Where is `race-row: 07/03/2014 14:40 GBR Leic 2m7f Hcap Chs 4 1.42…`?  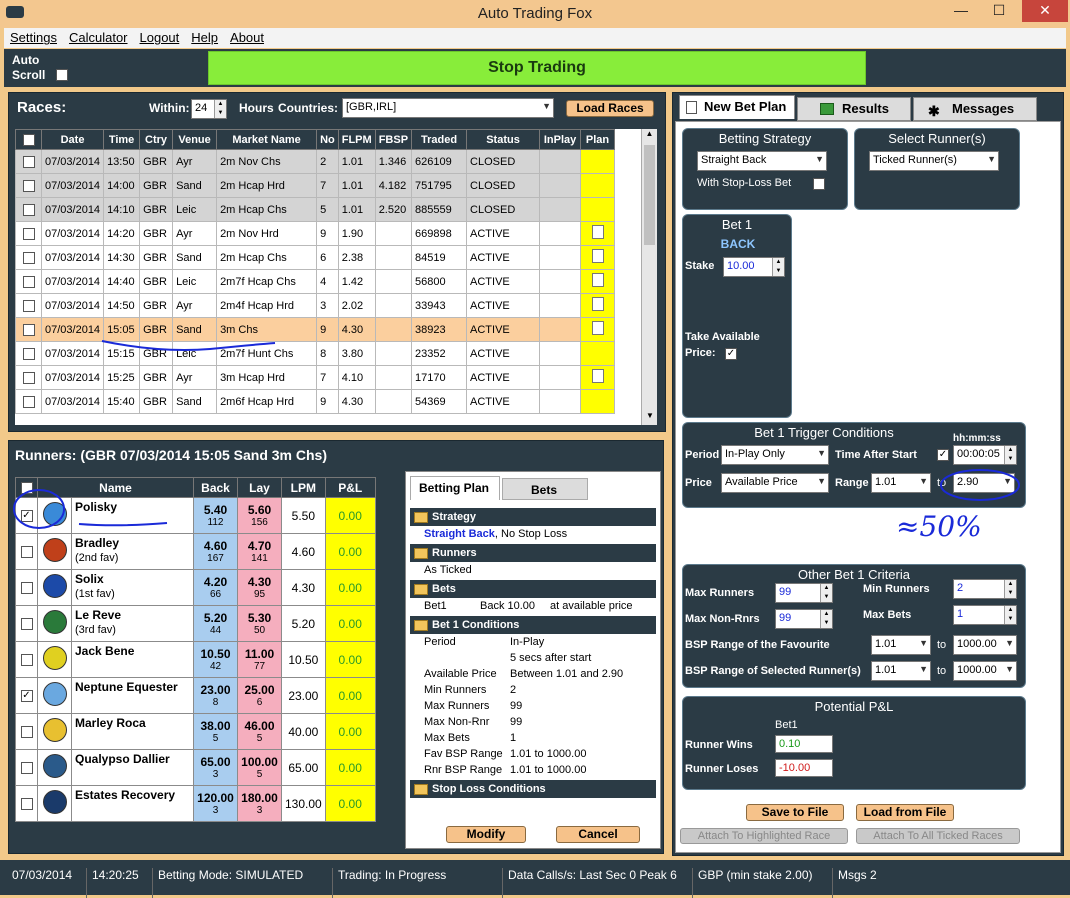 race-row: 07/03/2014 14:40 GBR Leic 2m7f Hcap Chs 4 1.42… is located at coordinates (315, 281).